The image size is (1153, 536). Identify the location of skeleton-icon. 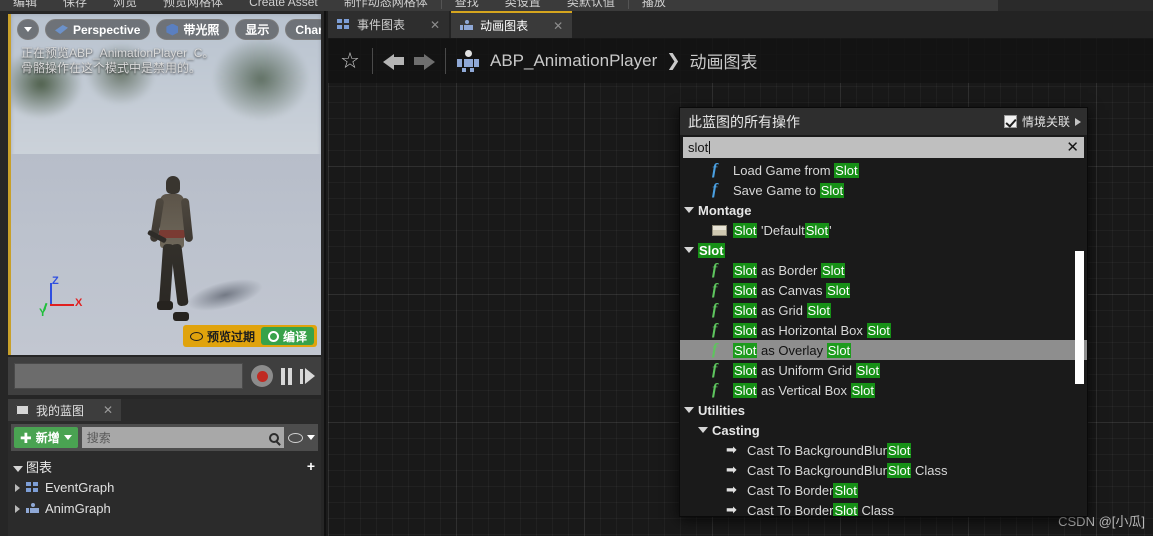
(468, 60).